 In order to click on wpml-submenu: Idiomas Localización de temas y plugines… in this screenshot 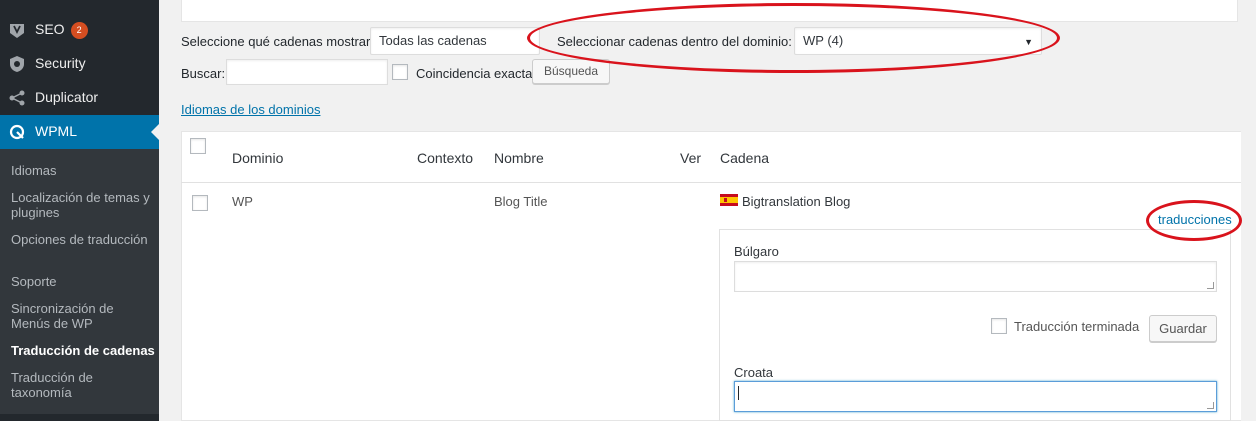, I will do `click(79, 281)`.